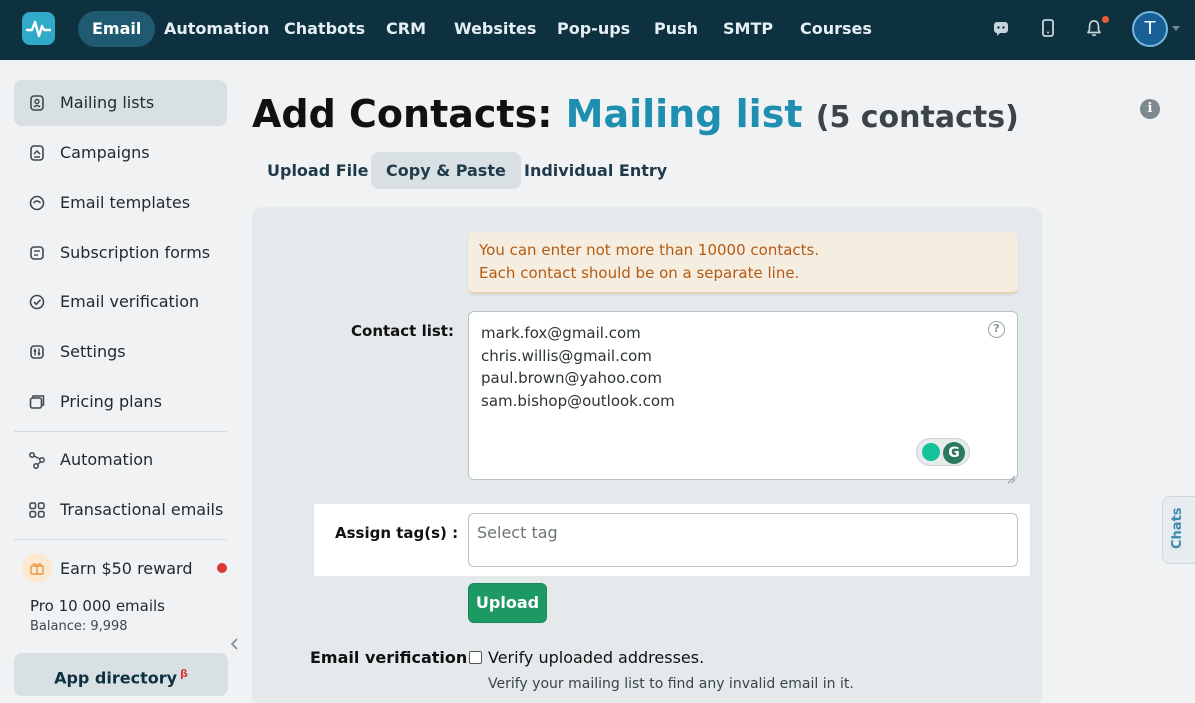 This screenshot has width=1195, height=703. What do you see at coordinates (446, 170) in the screenshot?
I see `tab-copy-paste: Copy & Paste` at bounding box center [446, 170].